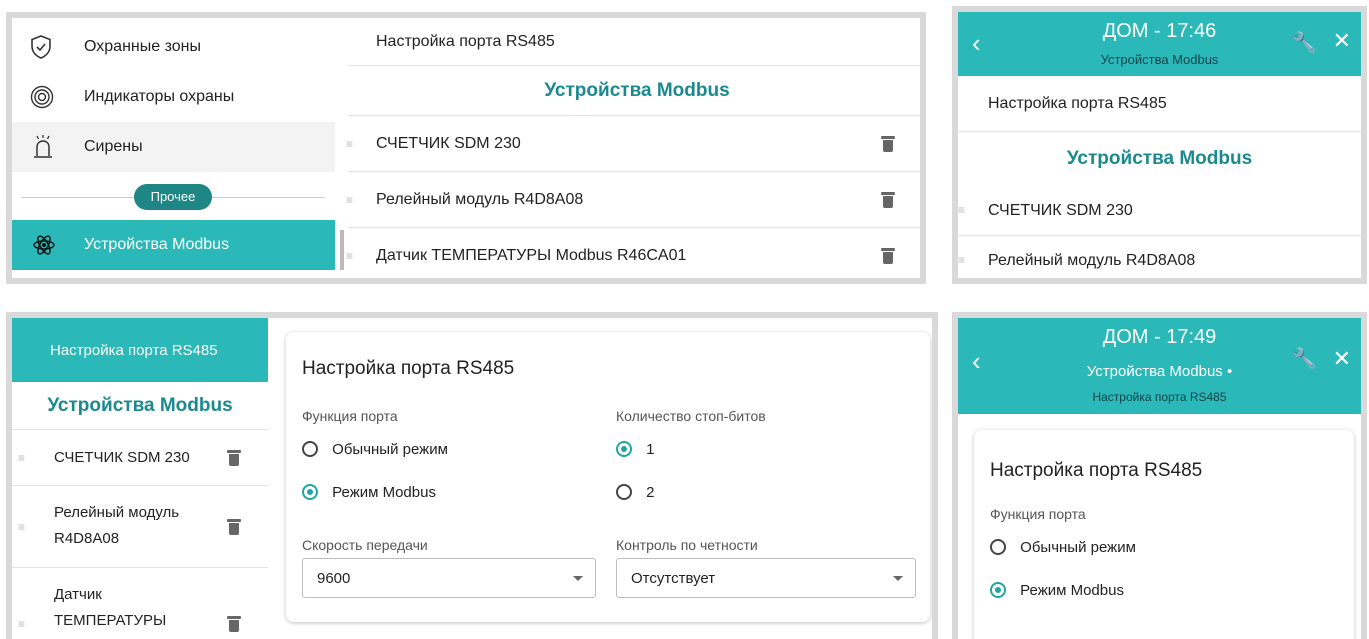  What do you see at coordinates (650, 449) in the screenshot?
I see `radio-label: 1` at bounding box center [650, 449].